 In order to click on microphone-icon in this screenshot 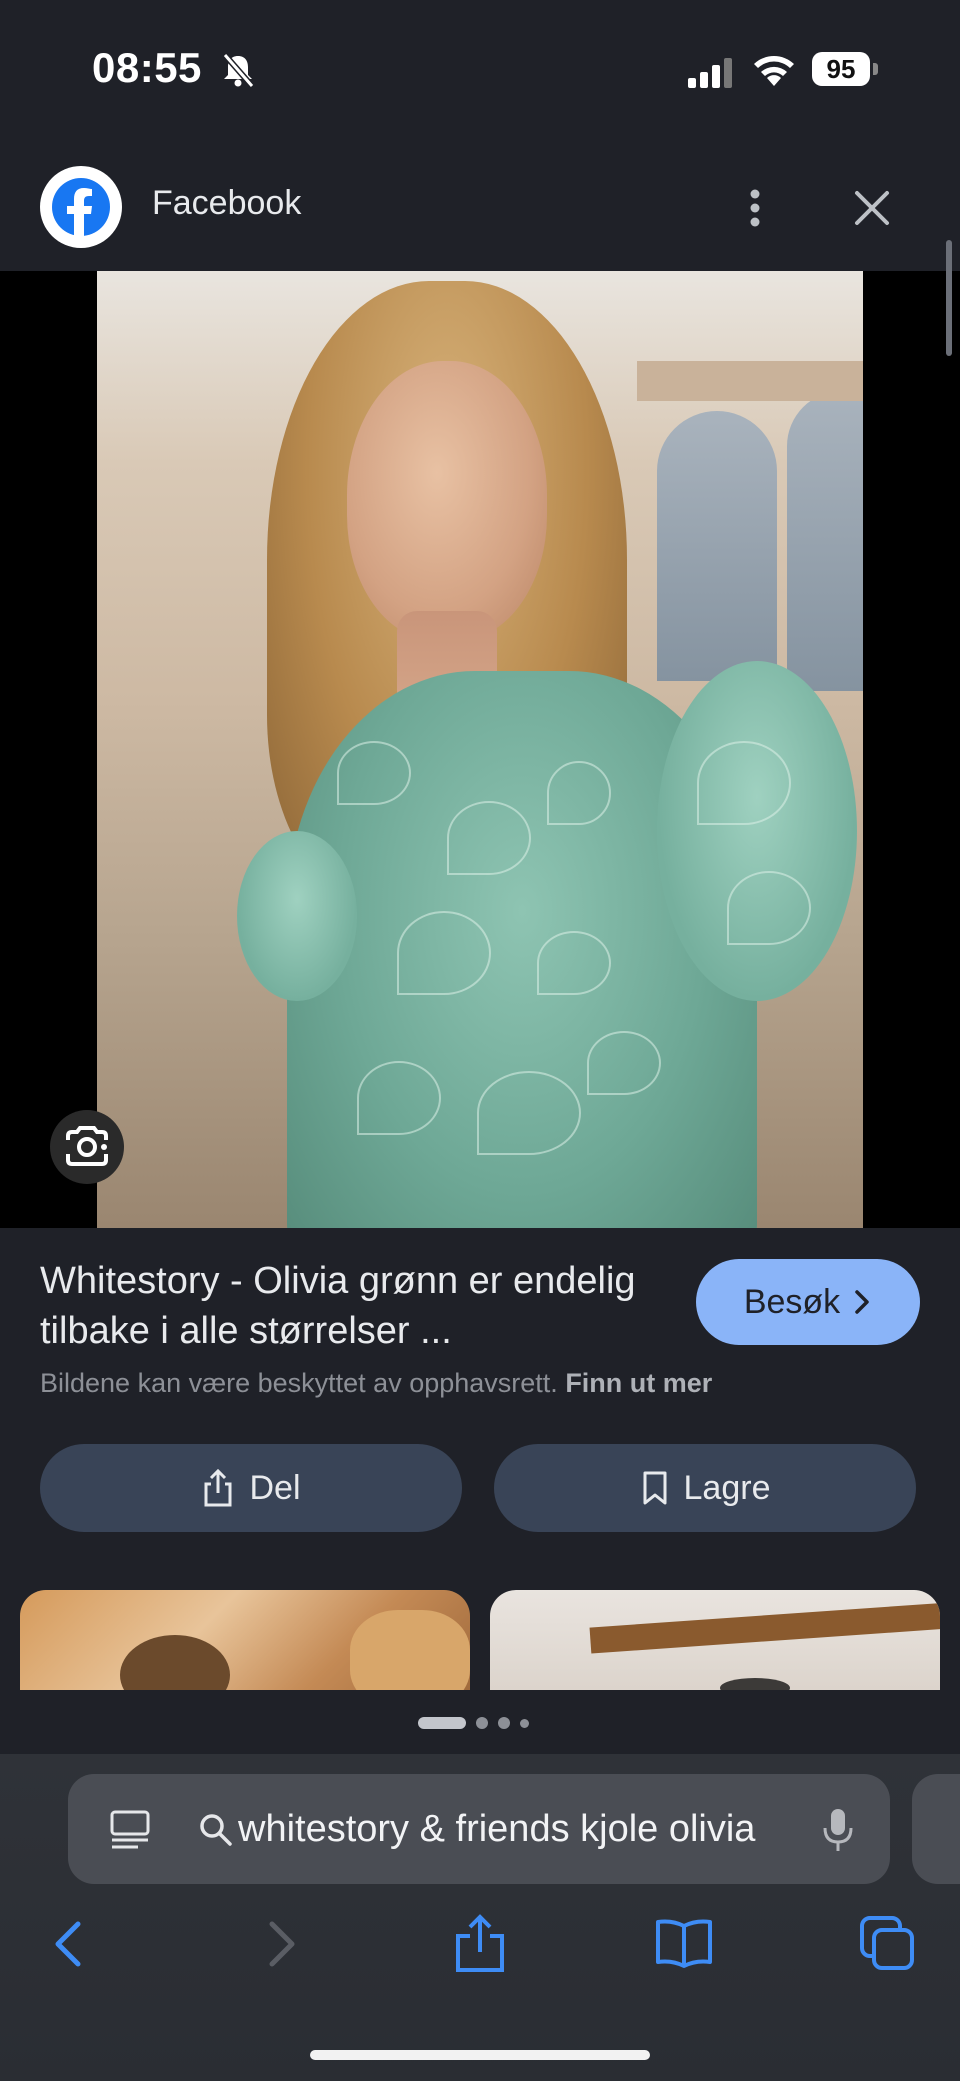, I will do `click(838, 1830)`.